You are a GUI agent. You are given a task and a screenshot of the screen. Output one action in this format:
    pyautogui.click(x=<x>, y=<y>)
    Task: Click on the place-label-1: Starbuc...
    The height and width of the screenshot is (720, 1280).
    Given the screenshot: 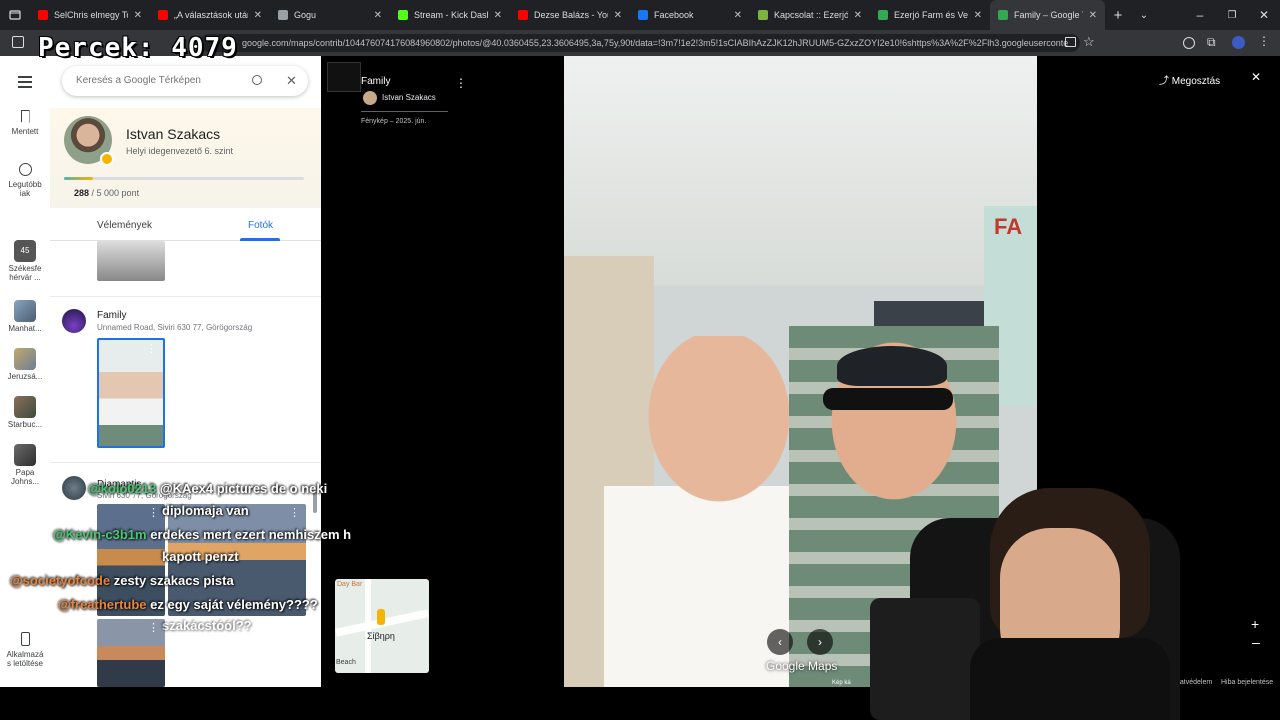 What is the action you would take?
    pyautogui.click(x=25, y=424)
    